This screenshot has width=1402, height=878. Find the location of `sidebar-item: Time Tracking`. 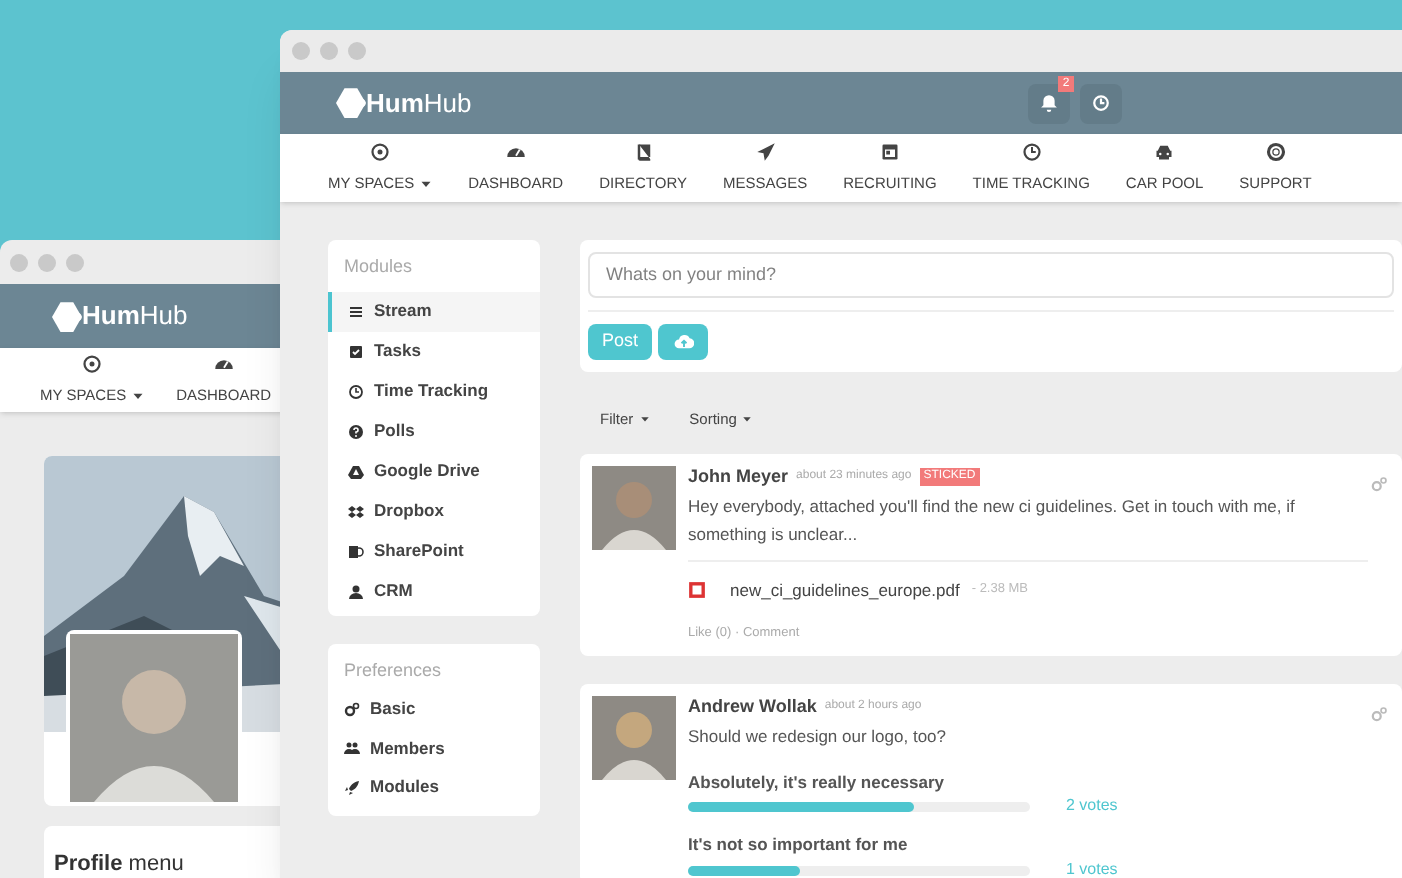

sidebar-item: Time Tracking is located at coordinates (434, 391).